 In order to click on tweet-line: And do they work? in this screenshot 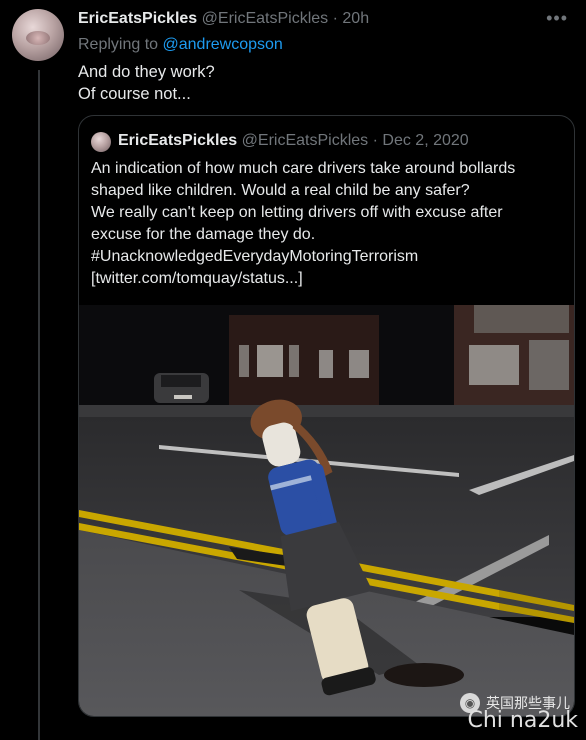, I will do `click(146, 72)`.